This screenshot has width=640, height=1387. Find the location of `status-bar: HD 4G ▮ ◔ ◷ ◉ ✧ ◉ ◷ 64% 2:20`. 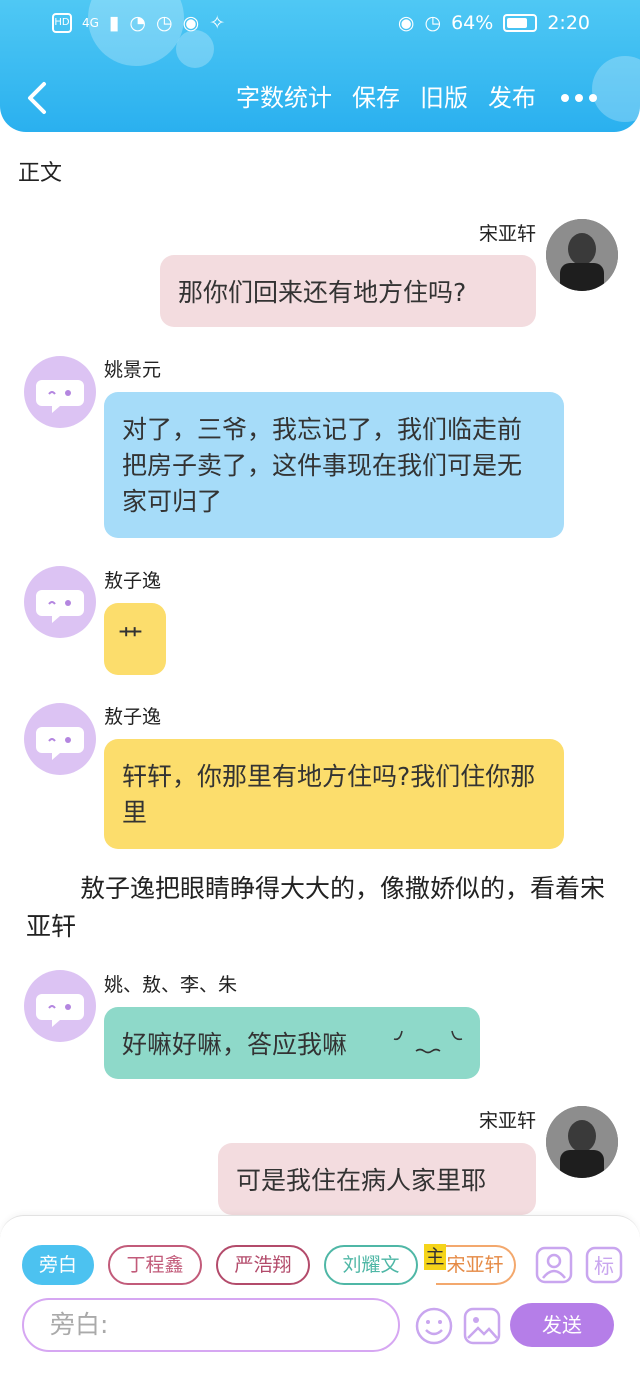

status-bar: HD 4G ▮ ◔ ◷ ◉ ✧ ◉ ◷ 64% 2:20 is located at coordinates (320, 24).